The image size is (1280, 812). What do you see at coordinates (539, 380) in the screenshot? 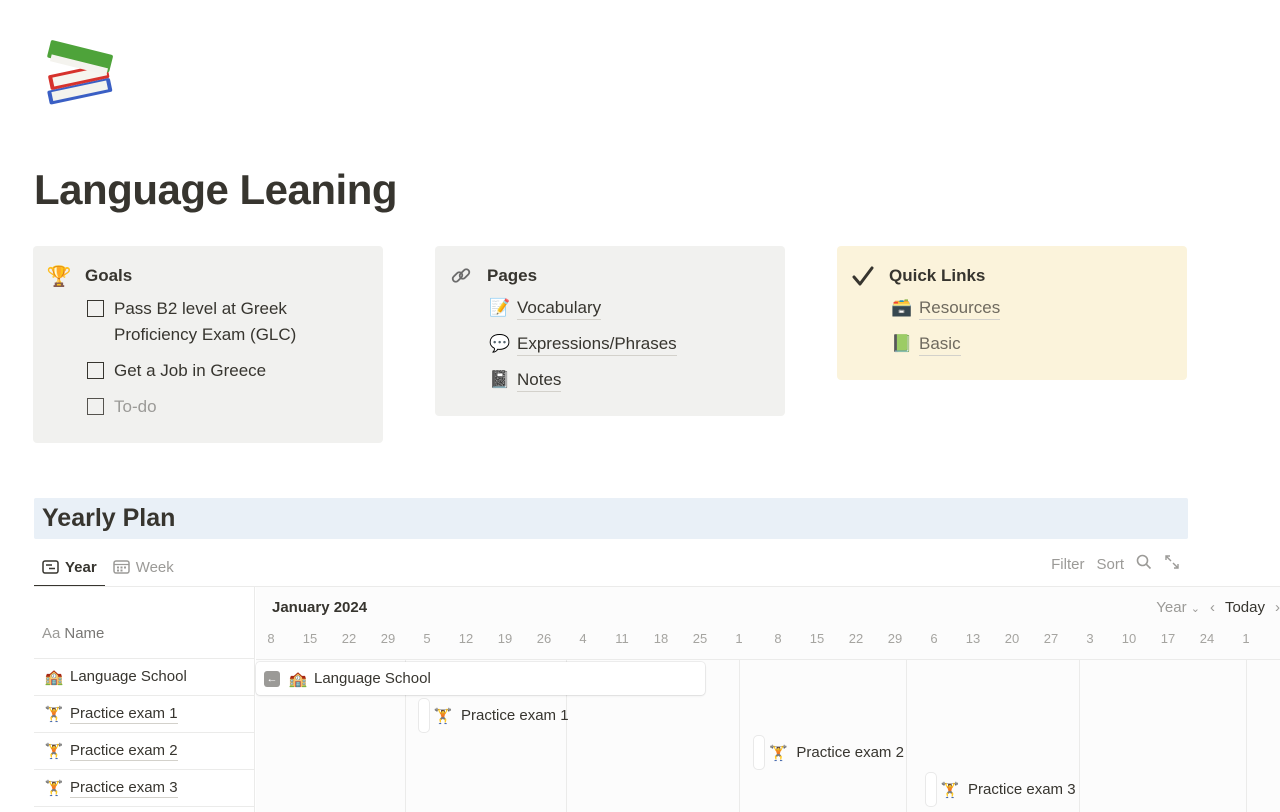
I see `link-label: Notes` at bounding box center [539, 380].